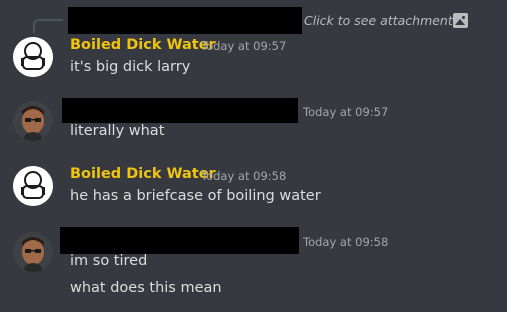 The height and width of the screenshot is (312, 507). What do you see at coordinates (117, 131) in the screenshot?
I see `message-text: literally what` at bounding box center [117, 131].